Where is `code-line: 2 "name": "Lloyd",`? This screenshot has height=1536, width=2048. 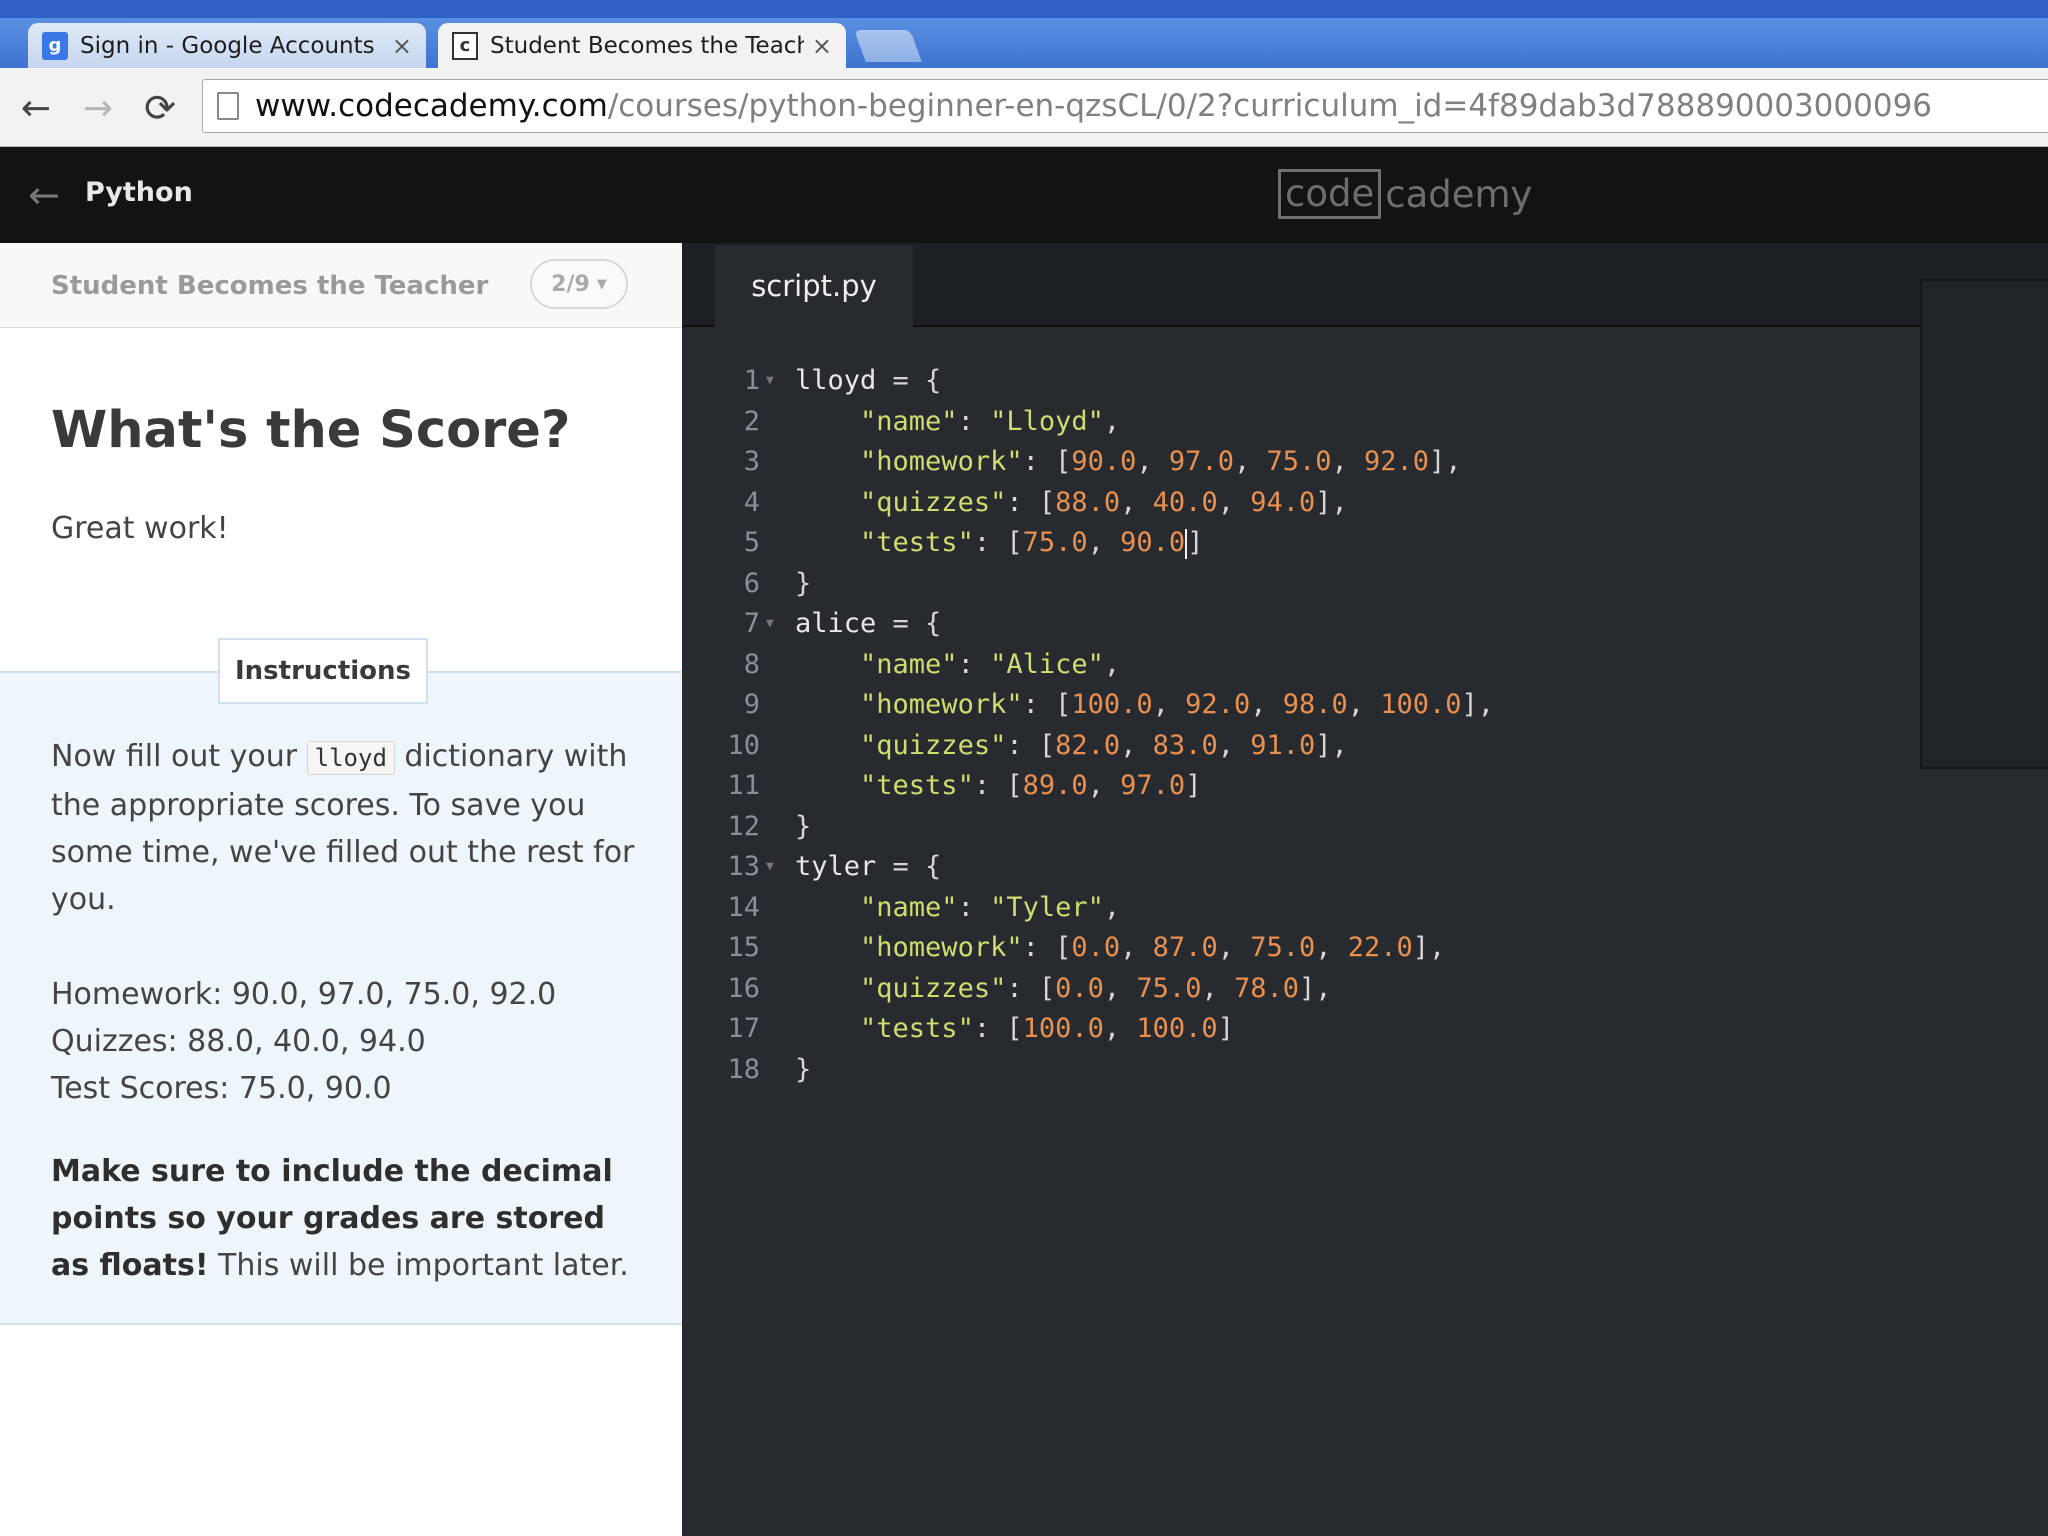 code-line: 2 "name": "Lloyd", is located at coordinates (1365, 422).